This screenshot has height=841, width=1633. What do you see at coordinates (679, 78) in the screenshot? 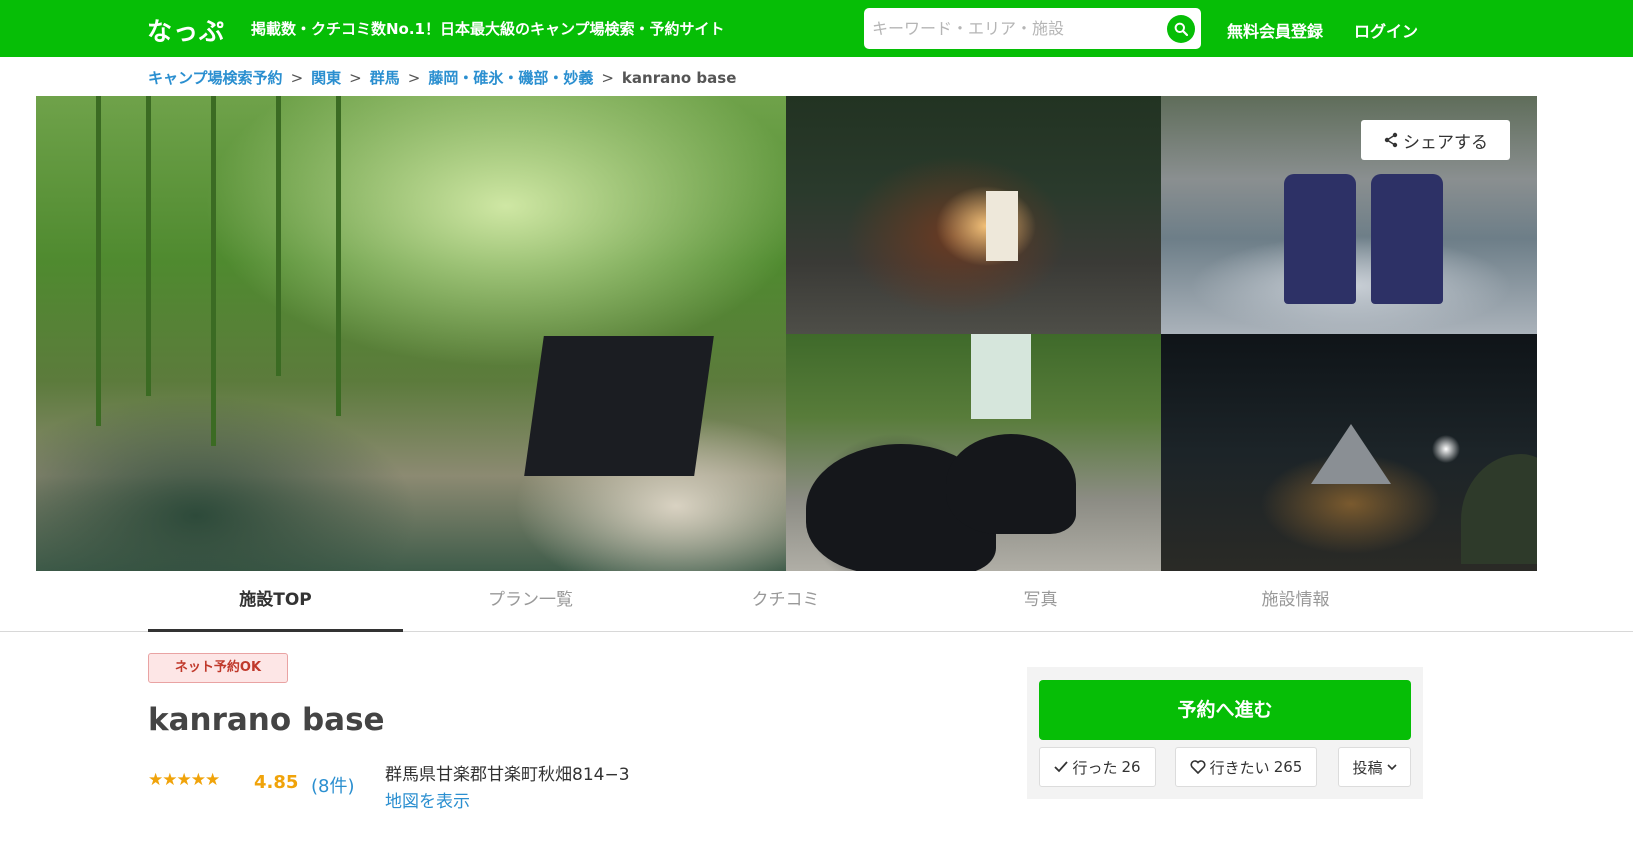
I see `breadcrumb-current: kanrano base` at bounding box center [679, 78].